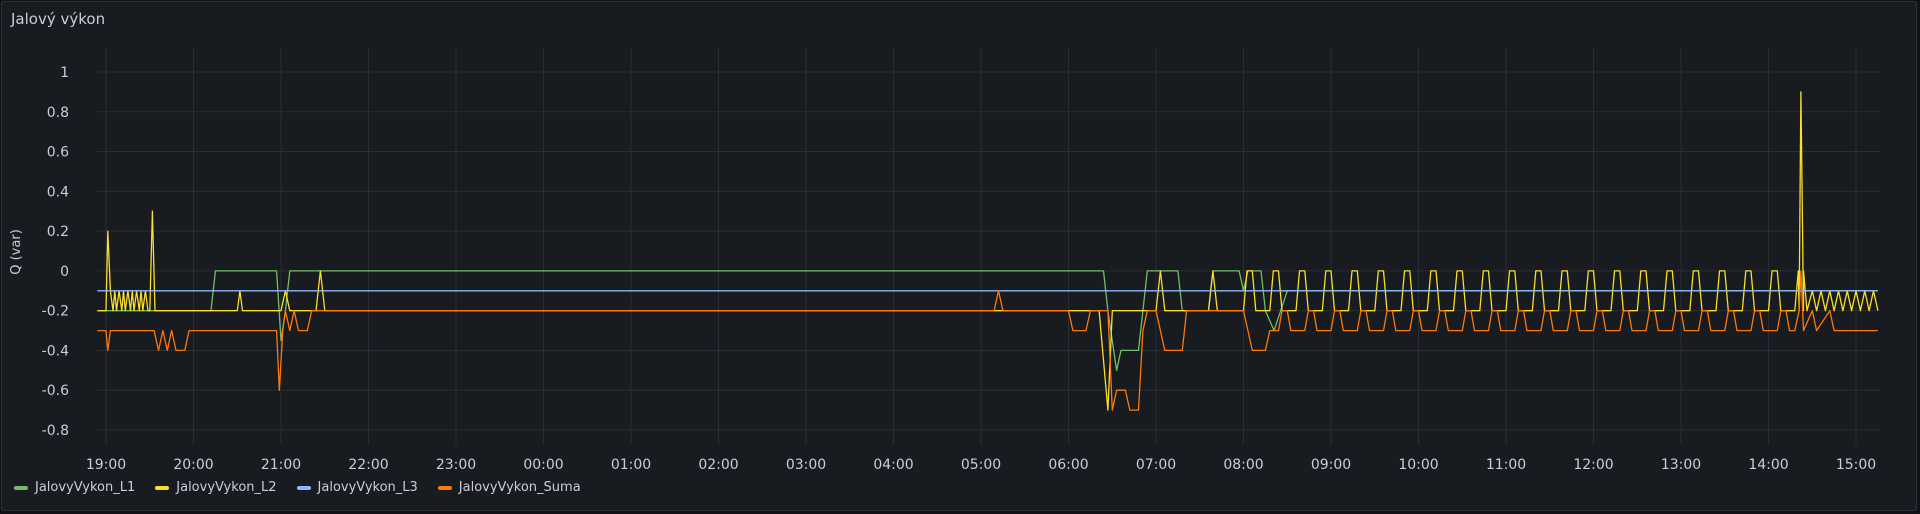 Image resolution: width=1920 pixels, height=514 pixels. Describe the element at coordinates (1156, 465) in the screenshot. I see `x-tick-label: 07:00` at that location.